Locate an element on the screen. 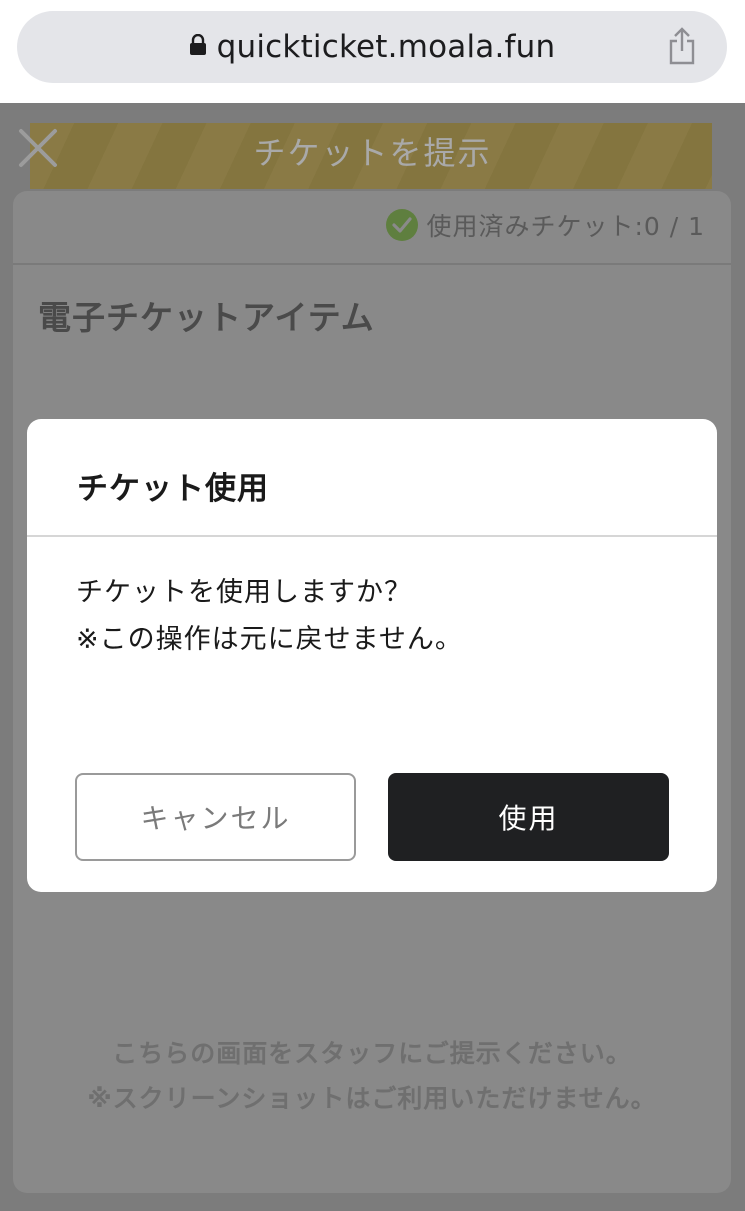 This screenshot has height=1211, width=745. dialog-title: チケット使用 is located at coordinates (173, 489).